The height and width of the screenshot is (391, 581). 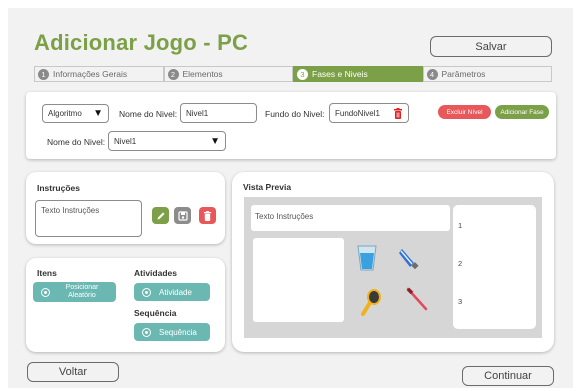 I want to click on preview-image-slot, so click(x=298, y=280).